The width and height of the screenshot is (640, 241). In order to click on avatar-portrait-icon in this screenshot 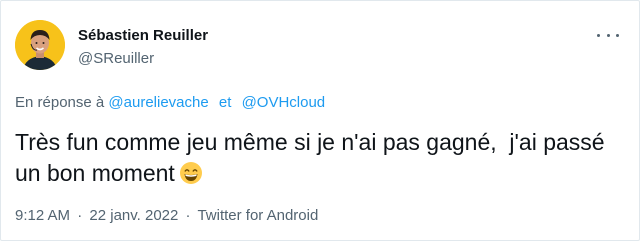, I will do `click(40, 45)`.